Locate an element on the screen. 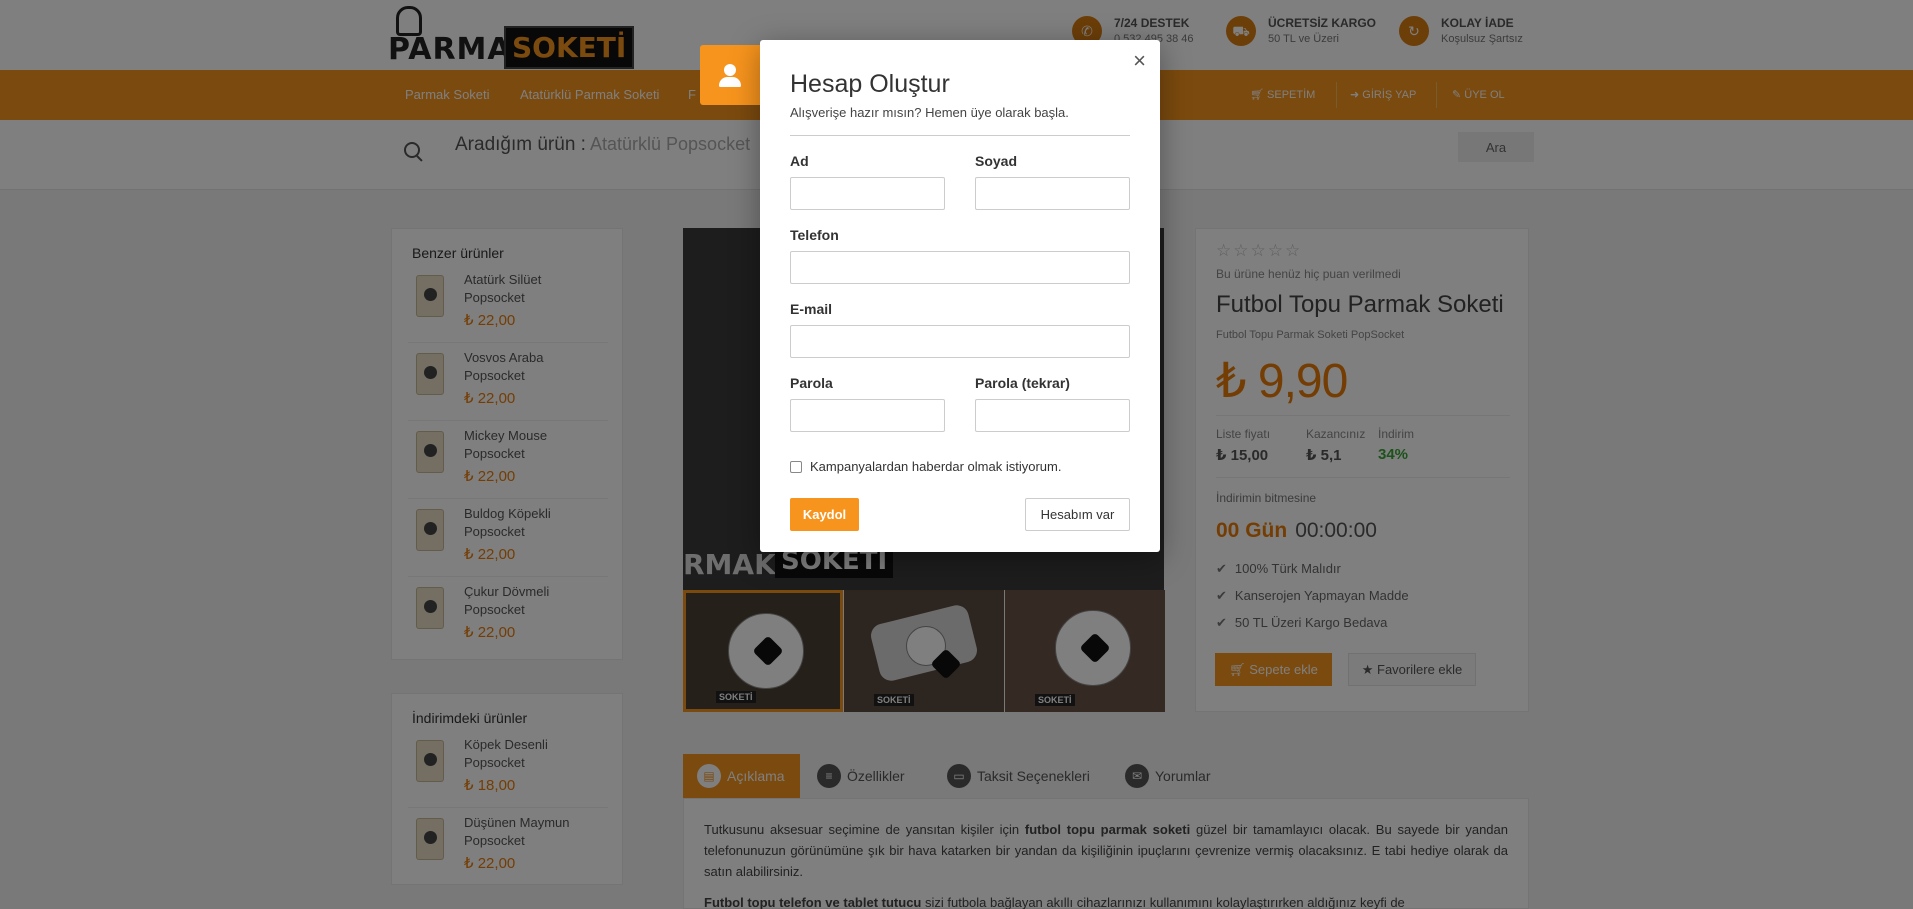 The image size is (1913, 909). password-repeat-label: Parola (tekrar) is located at coordinates (1022, 383).